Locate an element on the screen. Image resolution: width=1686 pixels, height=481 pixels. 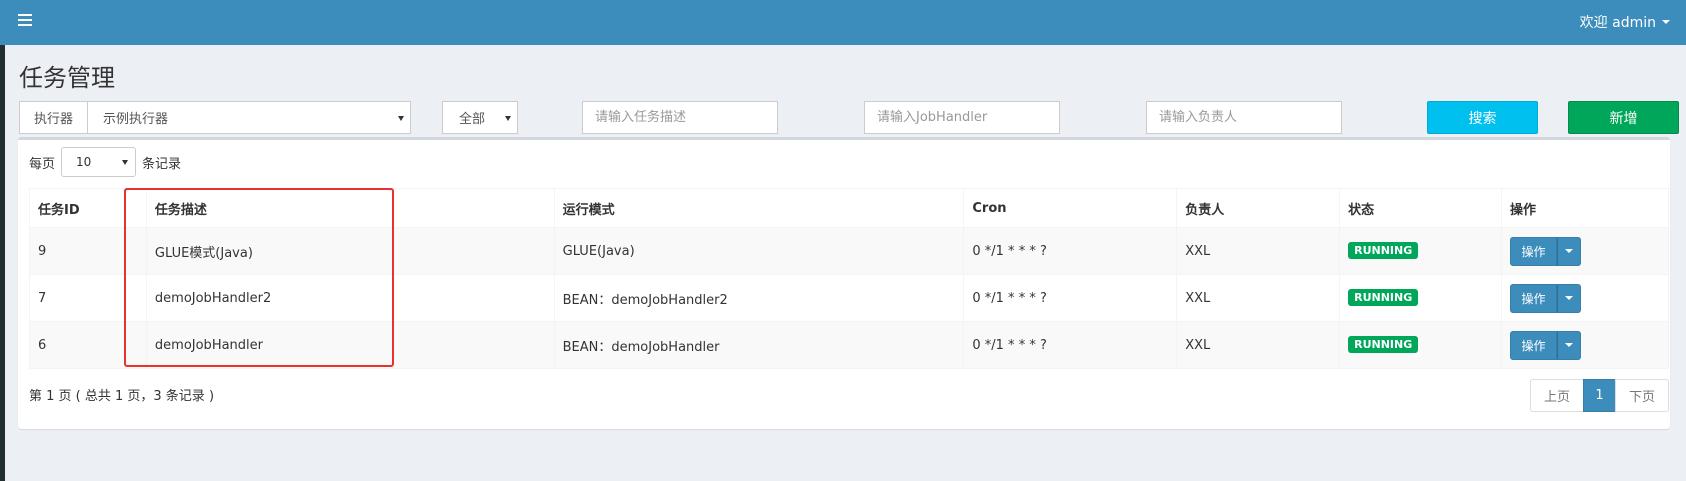
status-select-value: 全部 is located at coordinates (472, 119).